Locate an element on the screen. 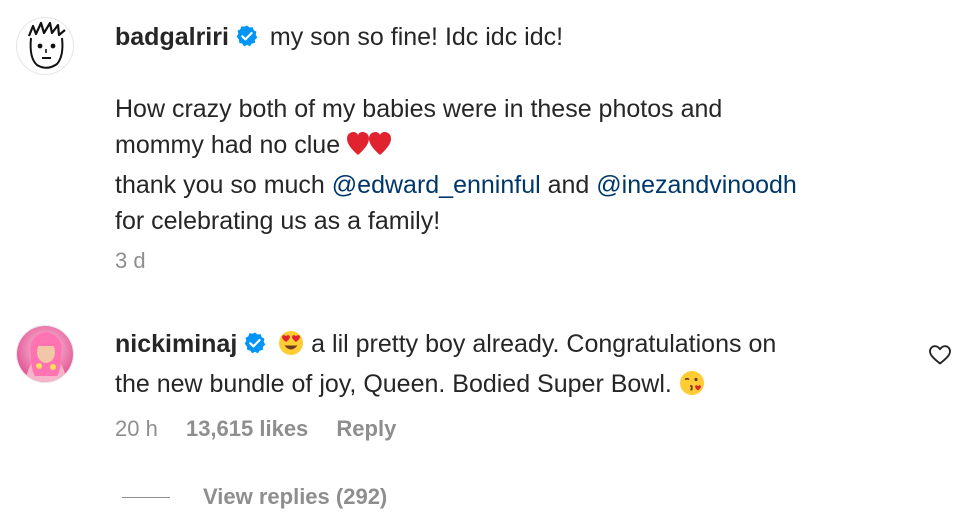  doodle-face-avatar-icon is located at coordinates (46, 45).